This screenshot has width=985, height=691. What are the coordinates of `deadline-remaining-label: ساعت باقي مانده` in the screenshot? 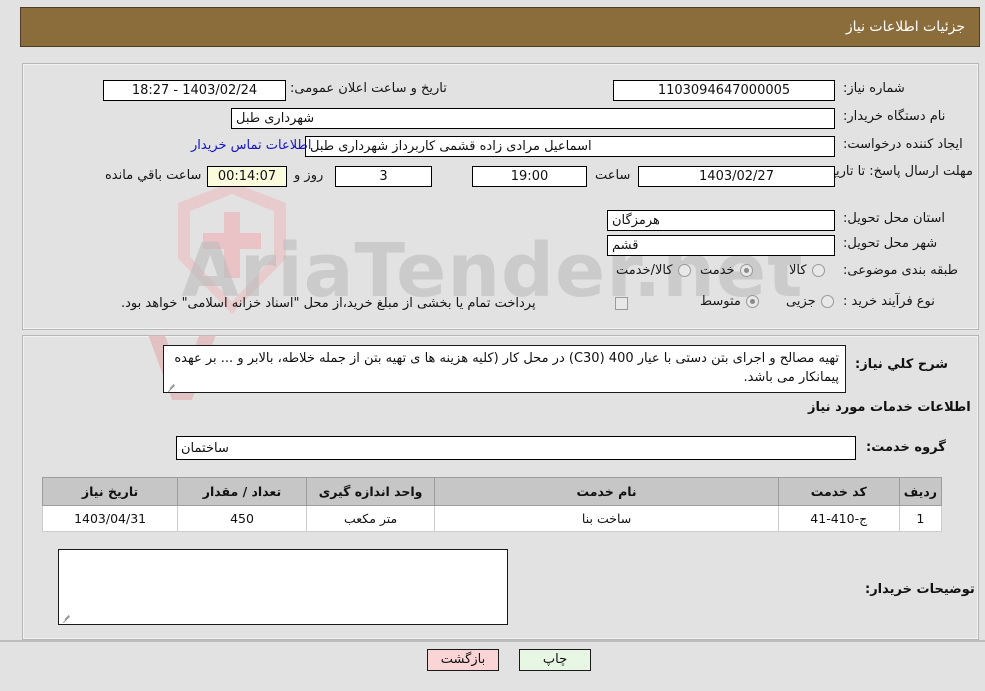 It's located at (153, 175).